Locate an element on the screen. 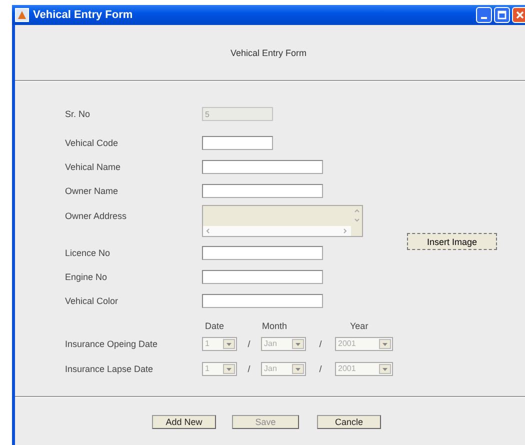 The width and height of the screenshot is (525, 445). minimize-icon is located at coordinates (484, 18).